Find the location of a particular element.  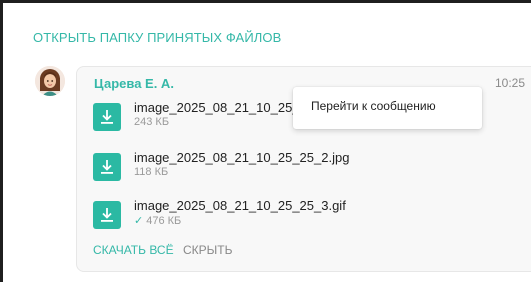

file-name: image_2025_08_21_10_25_25_2.jpg is located at coordinates (241, 157).